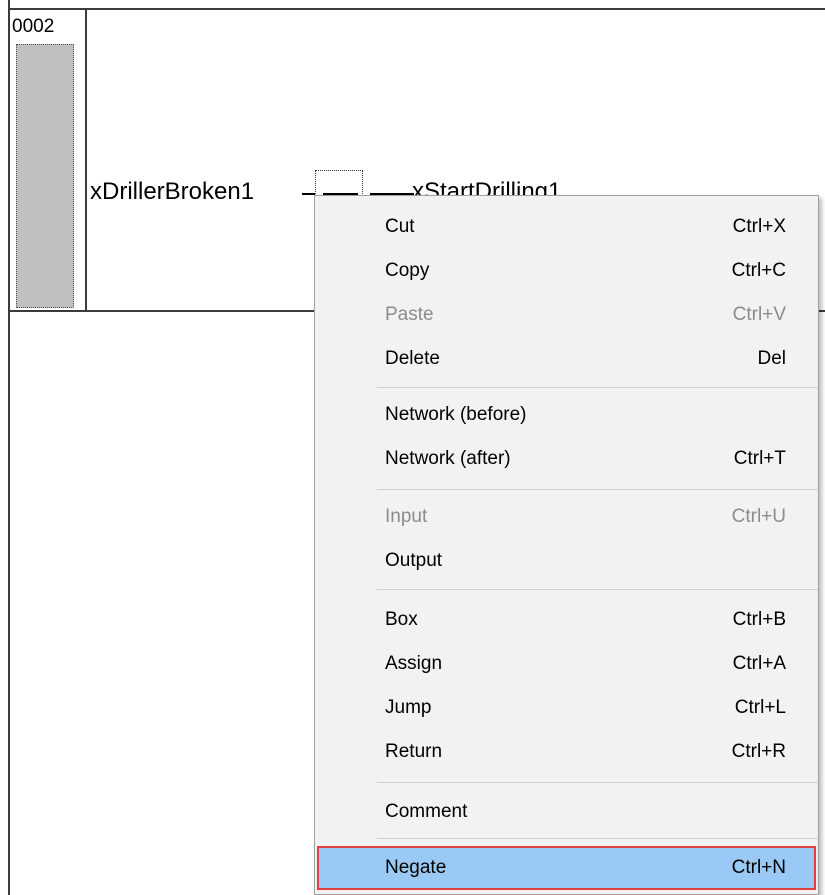 The image size is (825, 895). Describe the element at coordinates (566, 459) in the screenshot. I see `menu-item-network-after: Network (after) Ctrl+T` at that location.